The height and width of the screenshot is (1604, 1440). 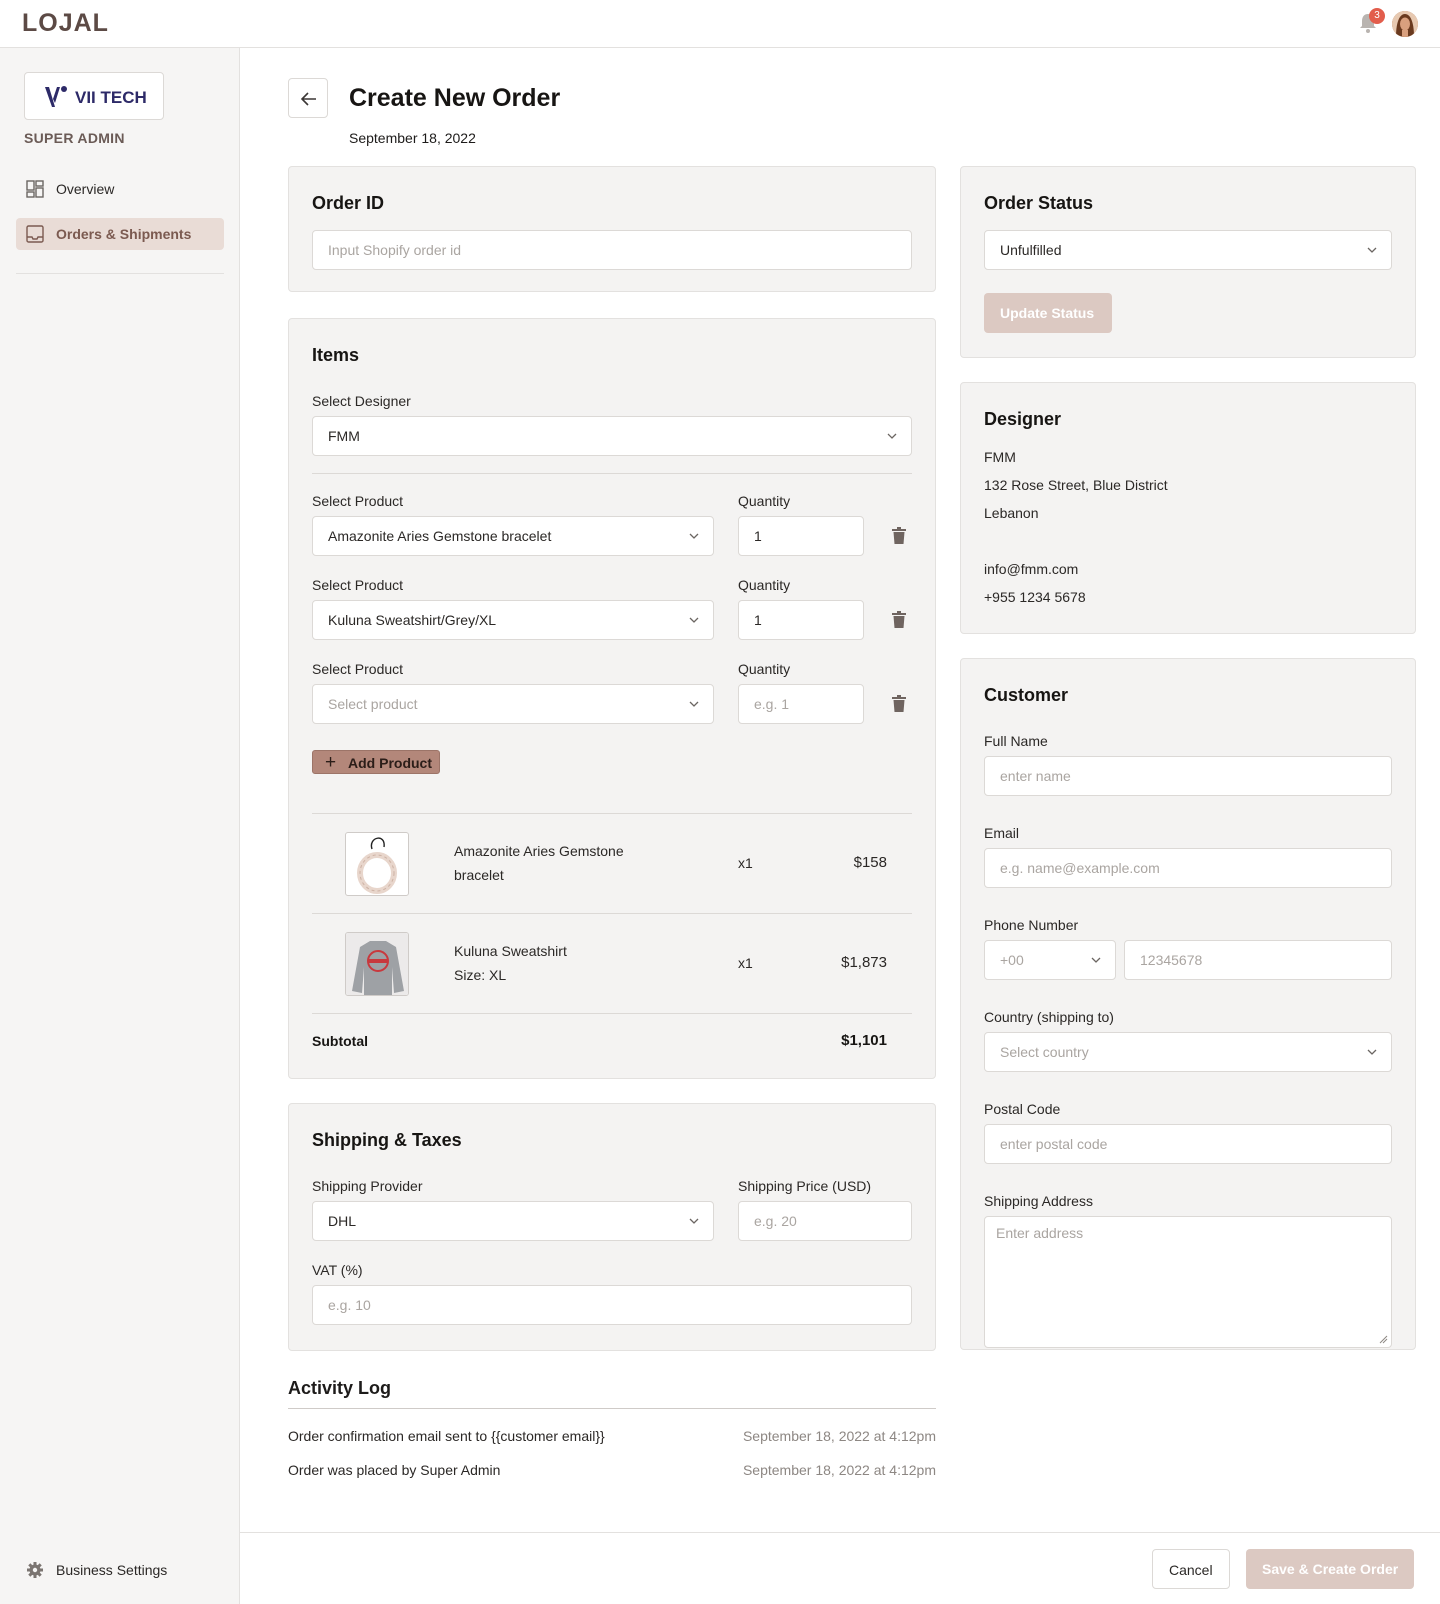 I want to click on select-value: FMM, so click(x=344, y=436).